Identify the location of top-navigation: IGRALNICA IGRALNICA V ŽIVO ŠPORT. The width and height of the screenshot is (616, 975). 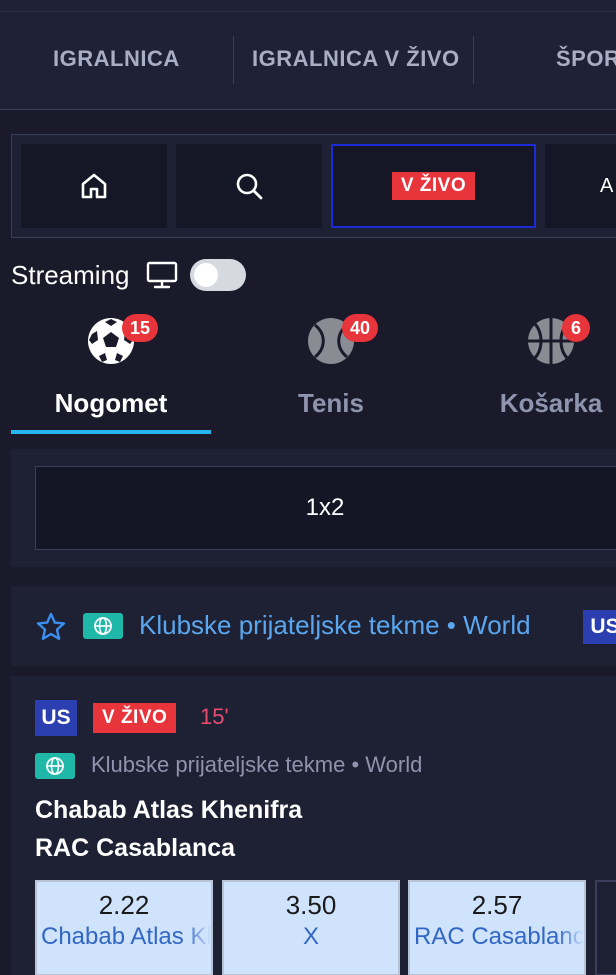
(308, 55).